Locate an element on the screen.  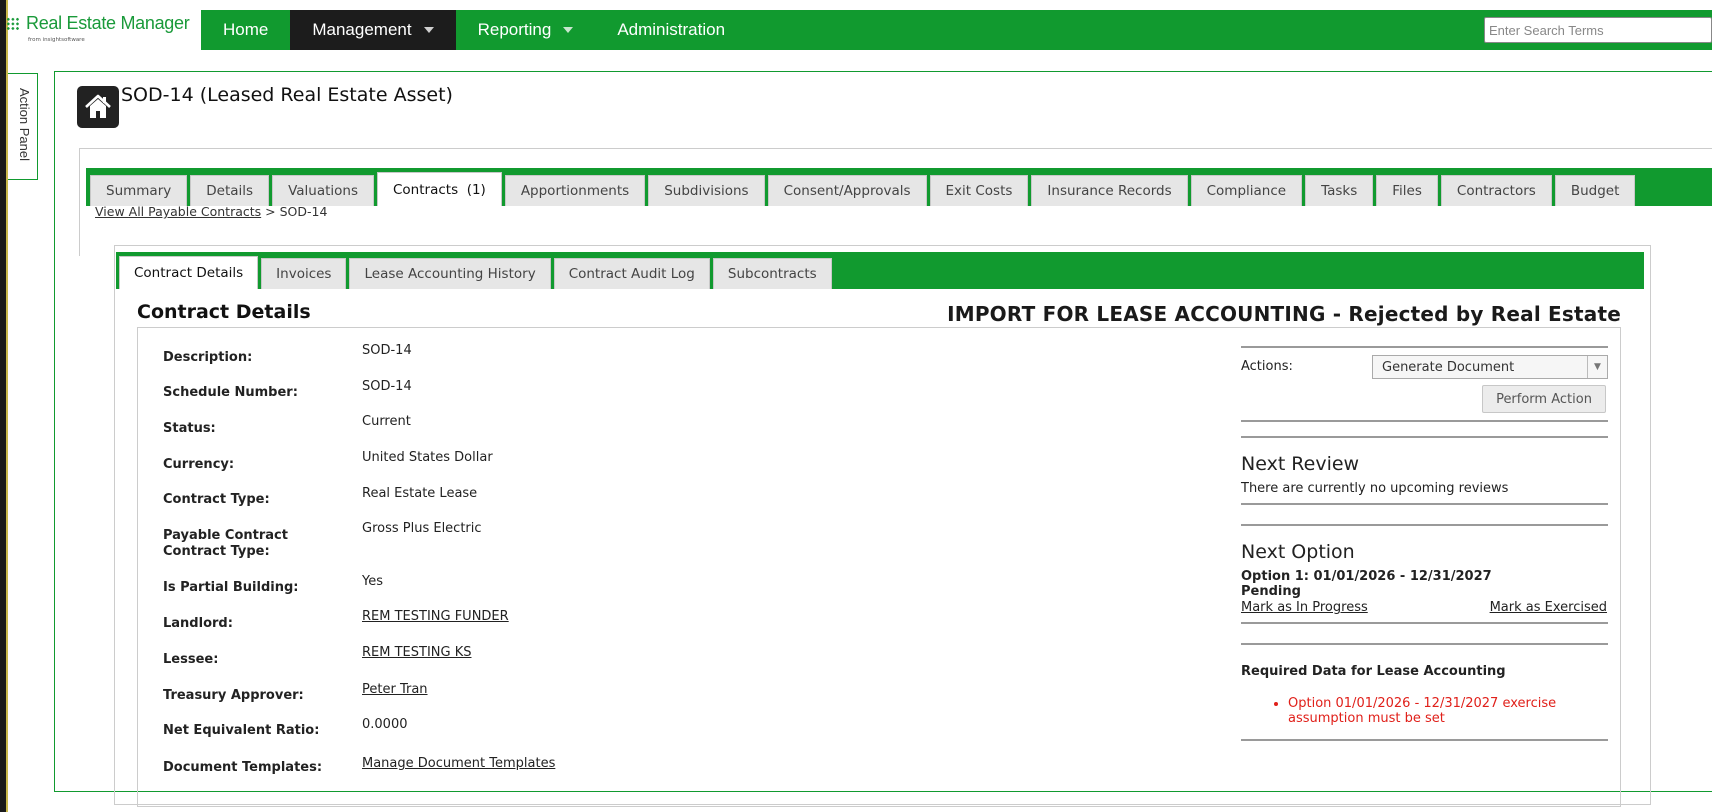
actions-bottom-rule is located at coordinates (1424, 421).